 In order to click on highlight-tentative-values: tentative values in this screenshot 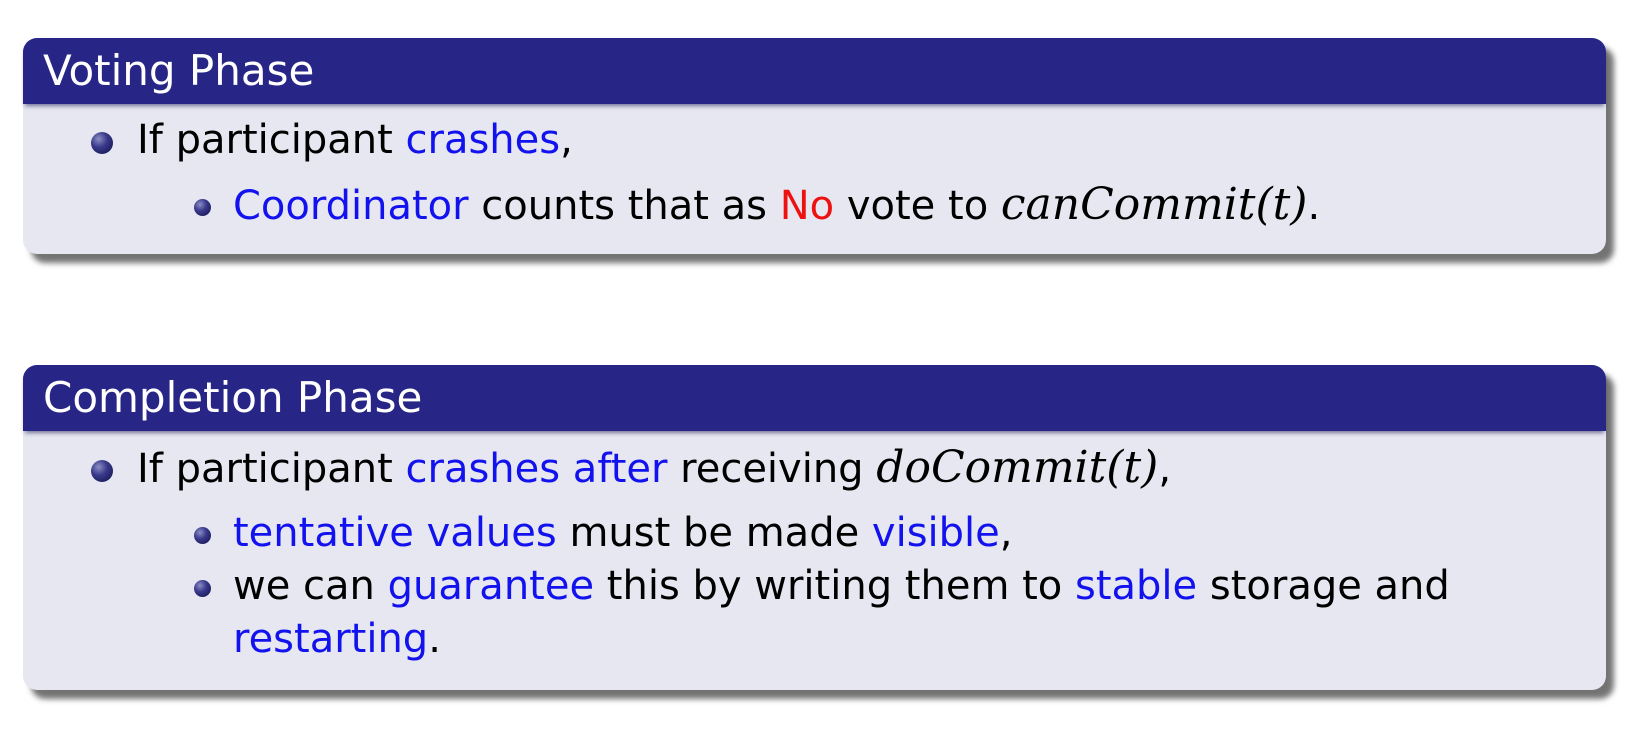, I will do `click(395, 533)`.